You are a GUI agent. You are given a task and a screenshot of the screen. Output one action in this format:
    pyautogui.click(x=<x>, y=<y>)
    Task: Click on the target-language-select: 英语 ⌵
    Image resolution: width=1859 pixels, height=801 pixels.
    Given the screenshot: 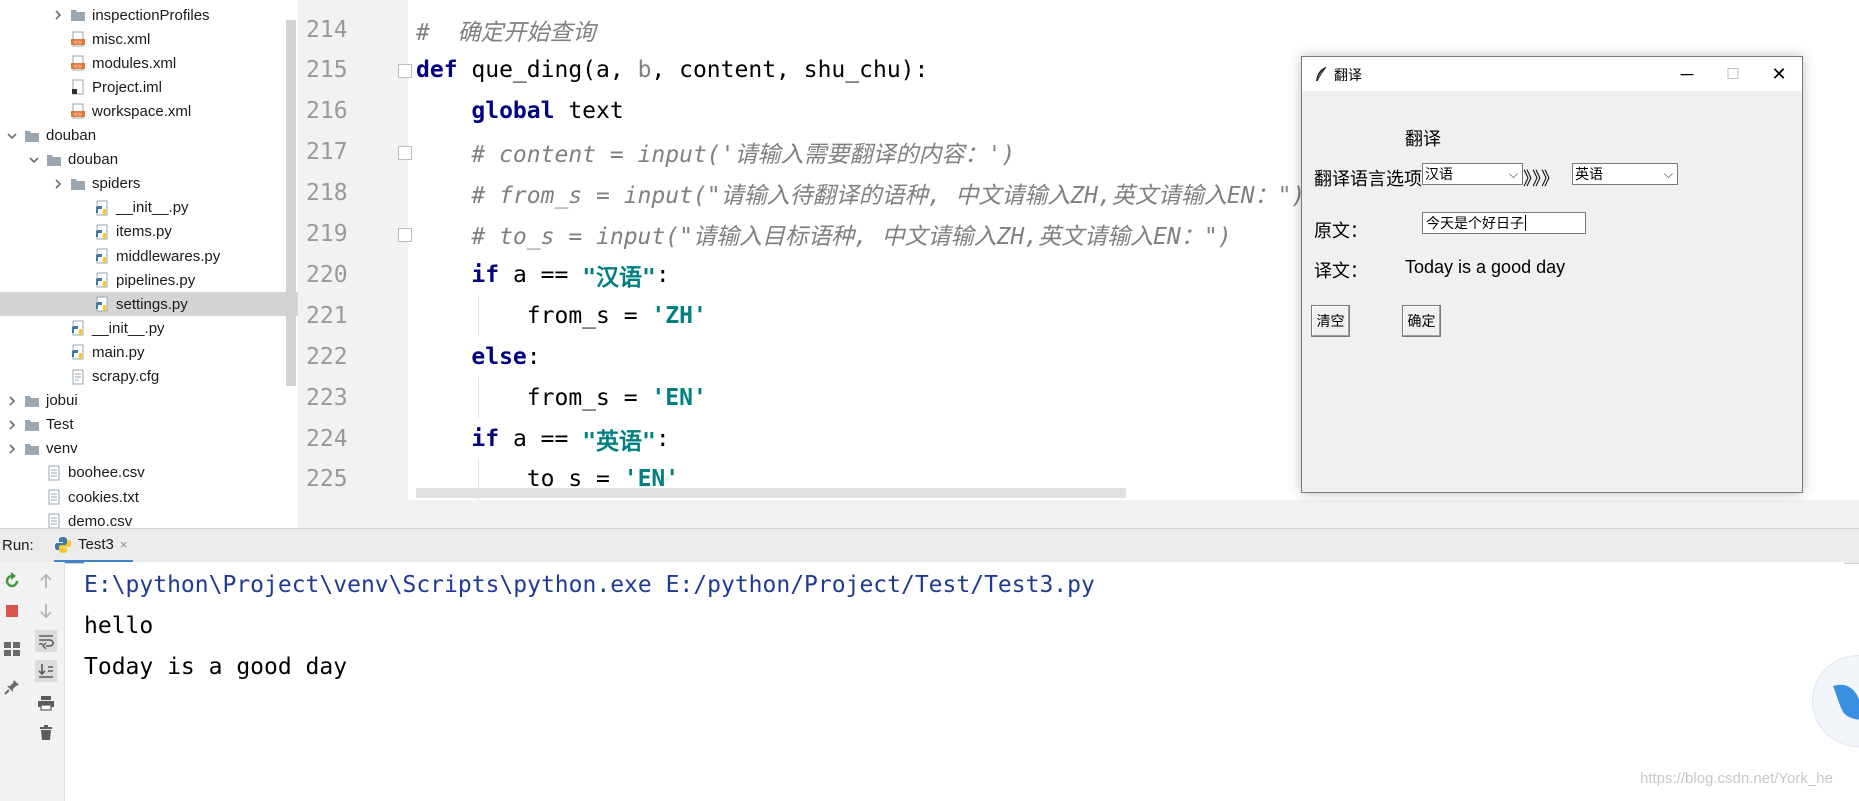 What is the action you would take?
    pyautogui.click(x=1625, y=174)
    